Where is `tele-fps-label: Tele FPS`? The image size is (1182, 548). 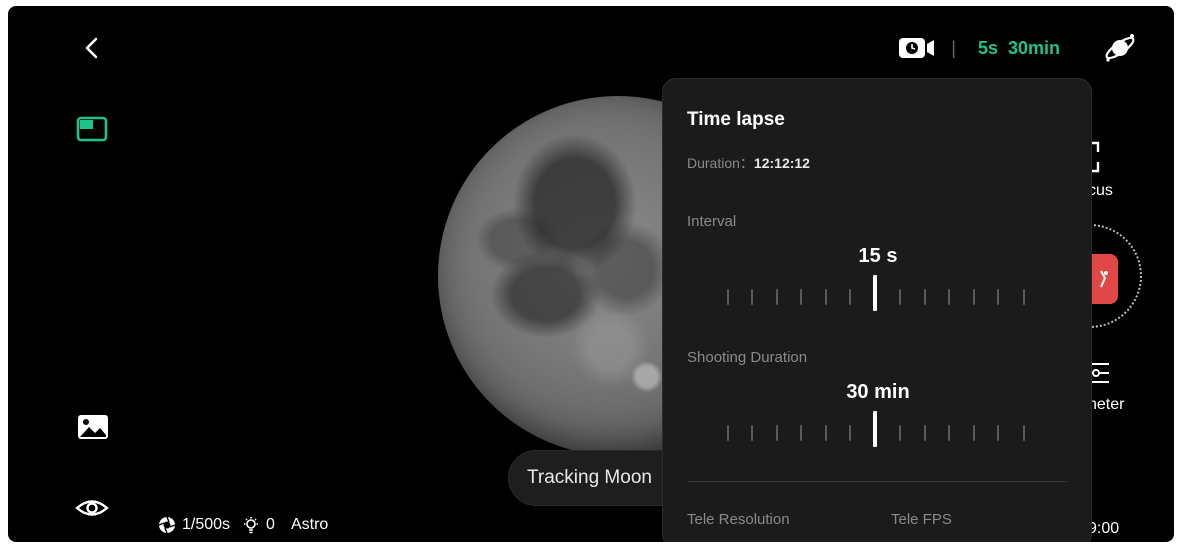 tele-fps-label: Tele FPS is located at coordinates (921, 519).